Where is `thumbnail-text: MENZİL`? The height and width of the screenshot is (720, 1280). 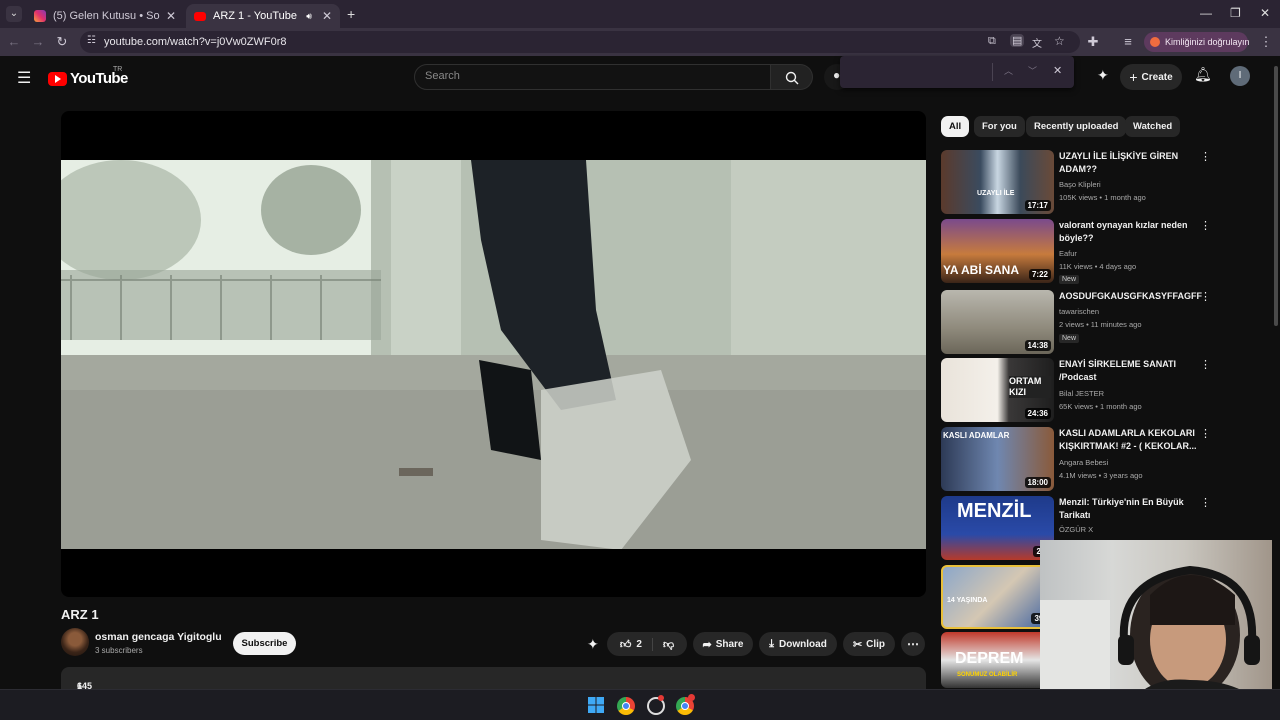
thumbnail-text: MENZİL is located at coordinates (994, 511).